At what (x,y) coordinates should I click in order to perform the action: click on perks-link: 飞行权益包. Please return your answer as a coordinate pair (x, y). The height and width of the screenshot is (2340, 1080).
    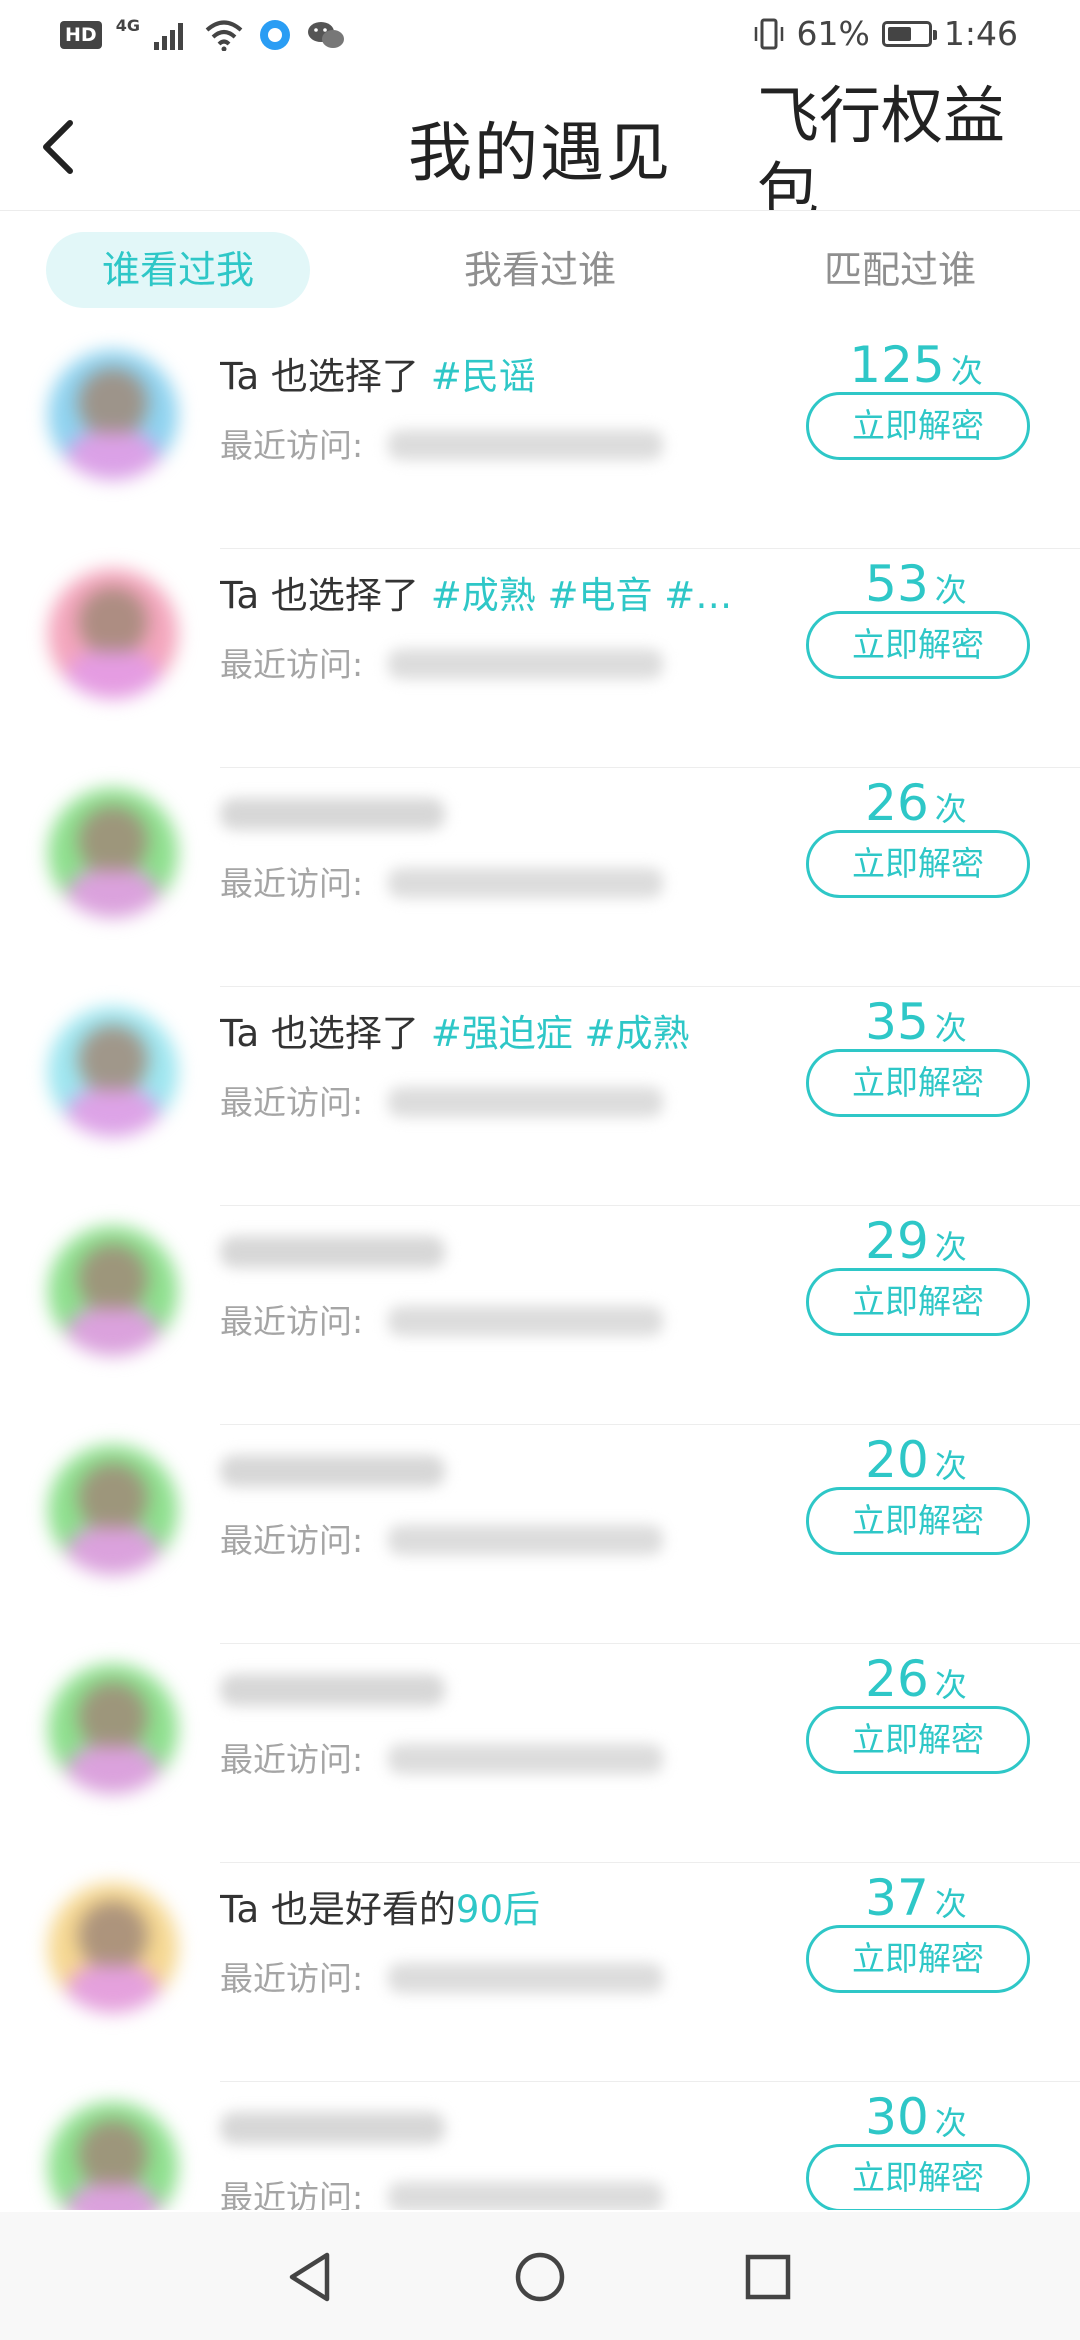
    Looking at the image, I should click on (892, 144).